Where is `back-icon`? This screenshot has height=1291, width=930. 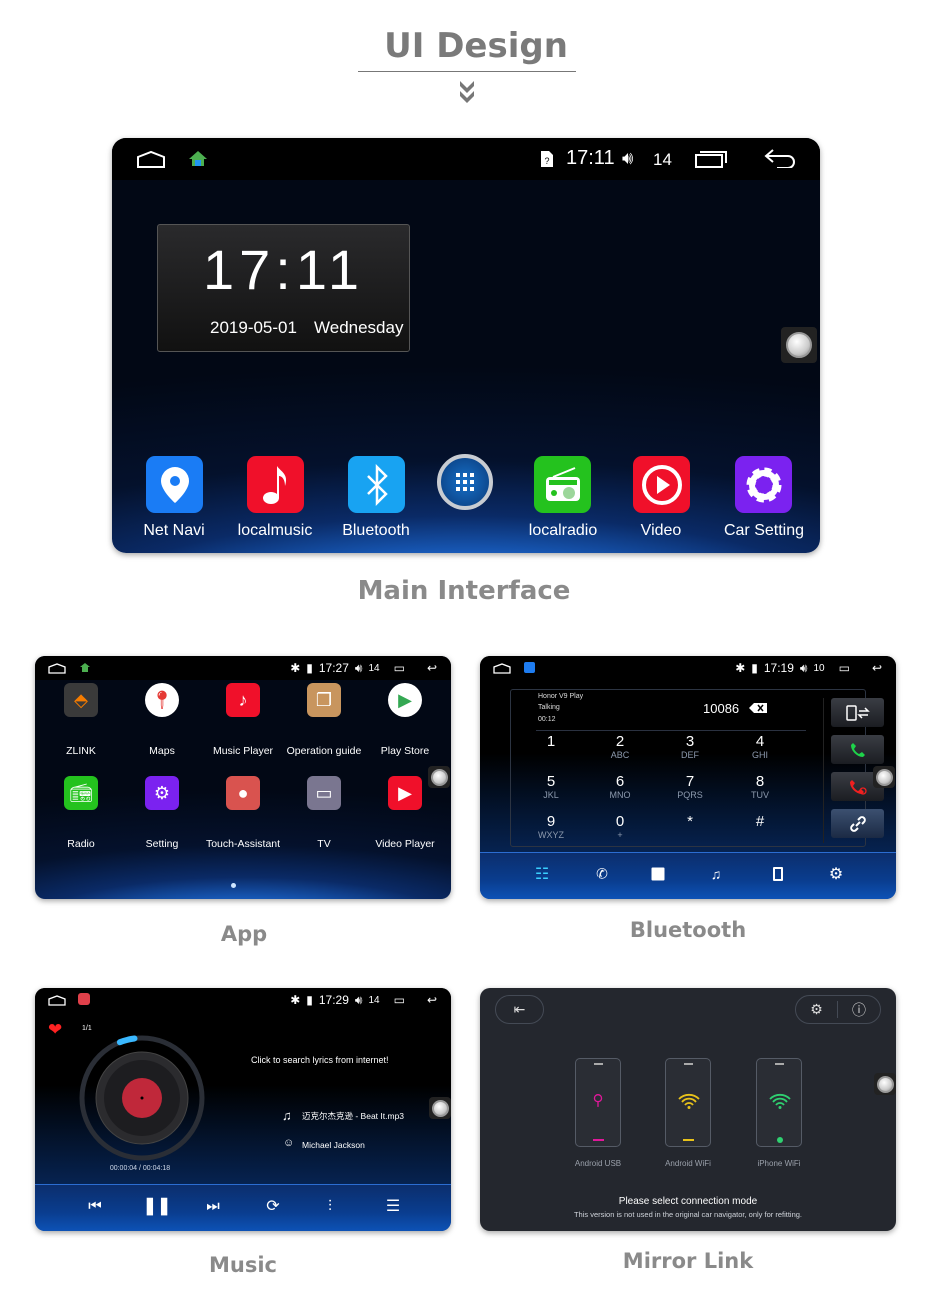 back-icon is located at coordinates (780, 158).